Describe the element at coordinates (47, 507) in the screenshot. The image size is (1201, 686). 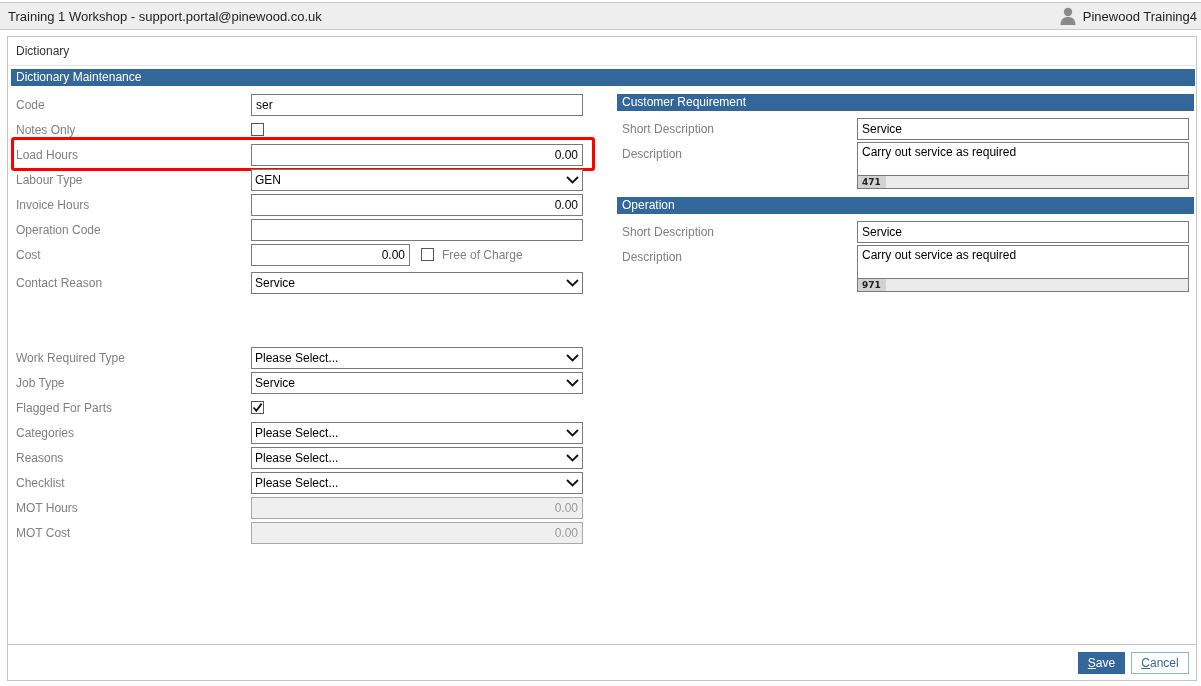
I see `field-label: MOT Hours` at that location.